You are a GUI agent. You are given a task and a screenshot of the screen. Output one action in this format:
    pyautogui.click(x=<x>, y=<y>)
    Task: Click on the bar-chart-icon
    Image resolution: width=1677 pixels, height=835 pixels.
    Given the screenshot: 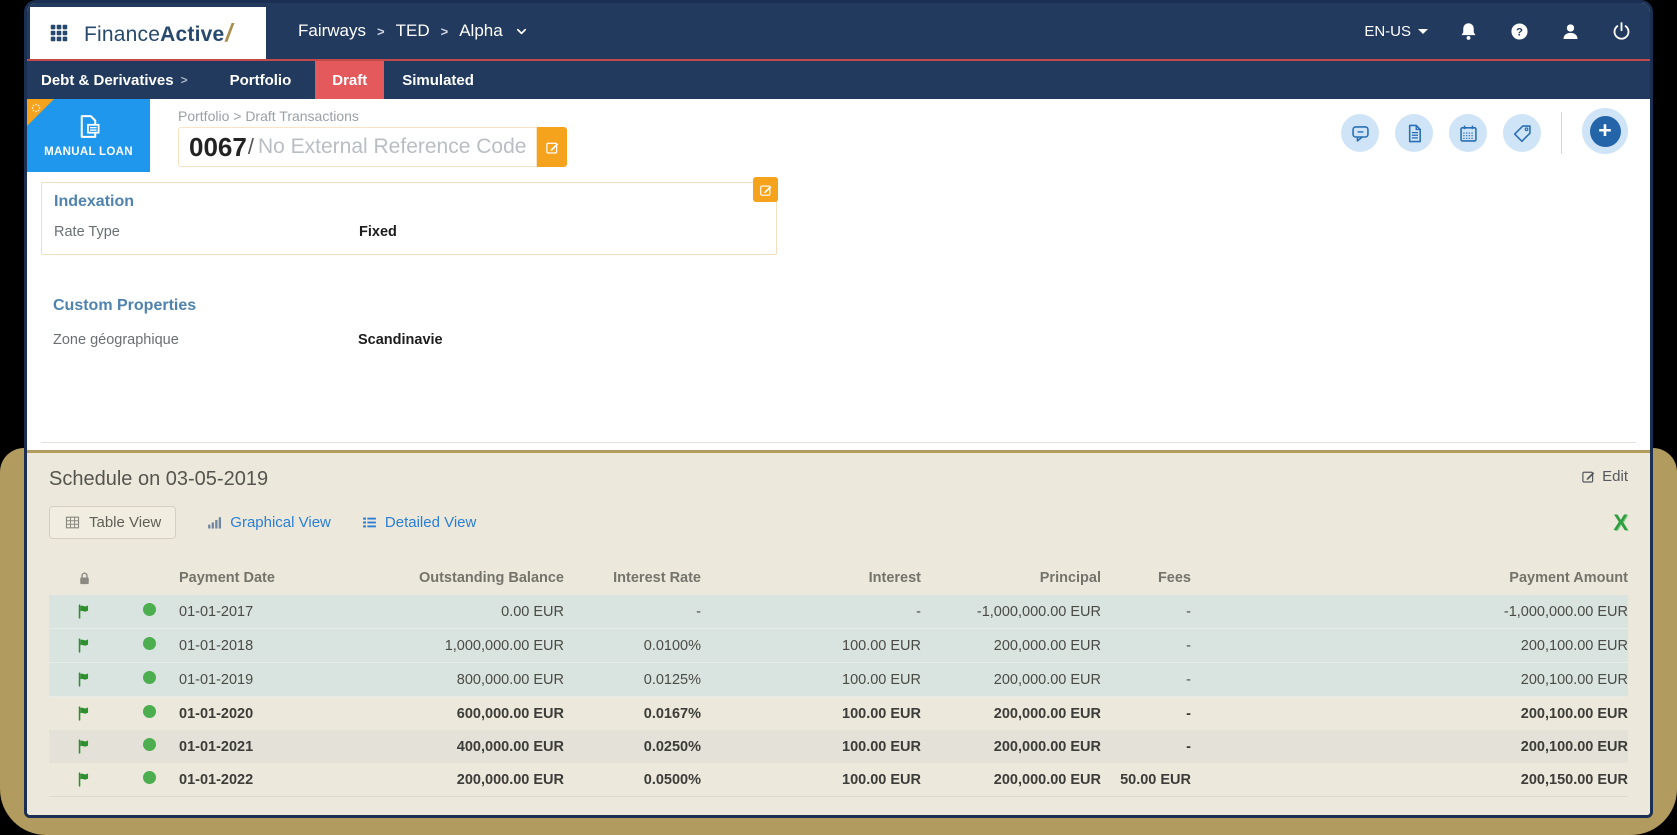 What is the action you would take?
    pyautogui.click(x=214, y=522)
    